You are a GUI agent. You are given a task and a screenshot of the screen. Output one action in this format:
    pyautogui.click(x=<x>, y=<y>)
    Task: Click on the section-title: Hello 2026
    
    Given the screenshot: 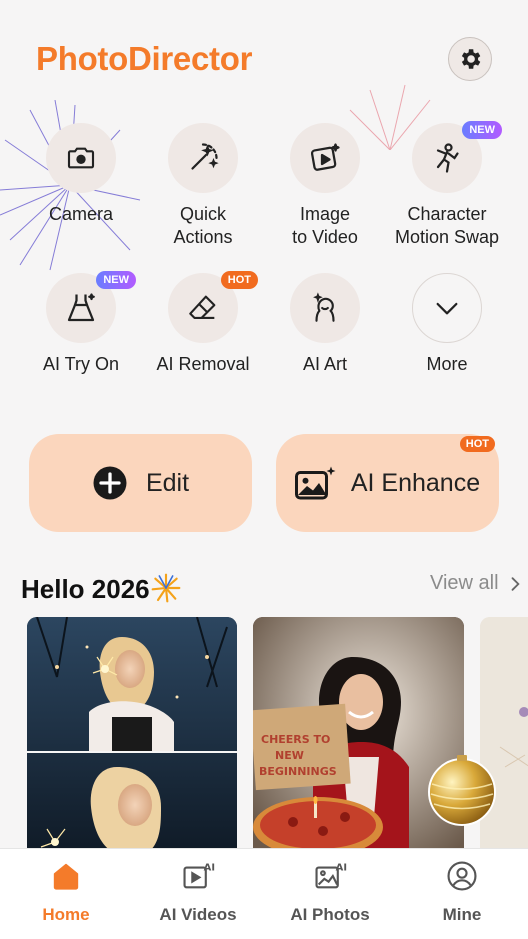 What is the action you would take?
    pyautogui.click(x=101, y=588)
    